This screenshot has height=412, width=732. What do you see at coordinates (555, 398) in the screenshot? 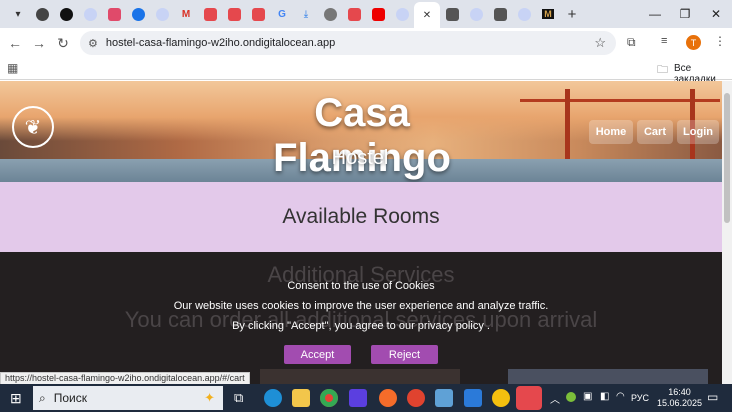
I see `chevron-up-icon: ︿` at bounding box center [555, 398].